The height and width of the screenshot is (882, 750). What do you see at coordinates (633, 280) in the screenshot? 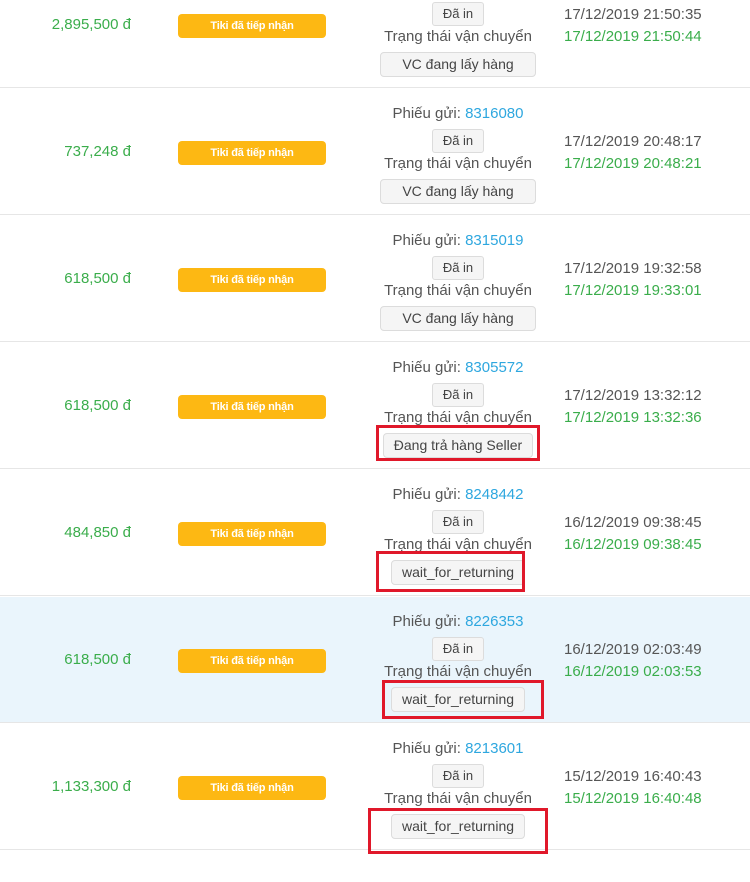
I see `timestamps: 17/12/2019 19:32:58 17/12/2019 19:33:01` at bounding box center [633, 280].